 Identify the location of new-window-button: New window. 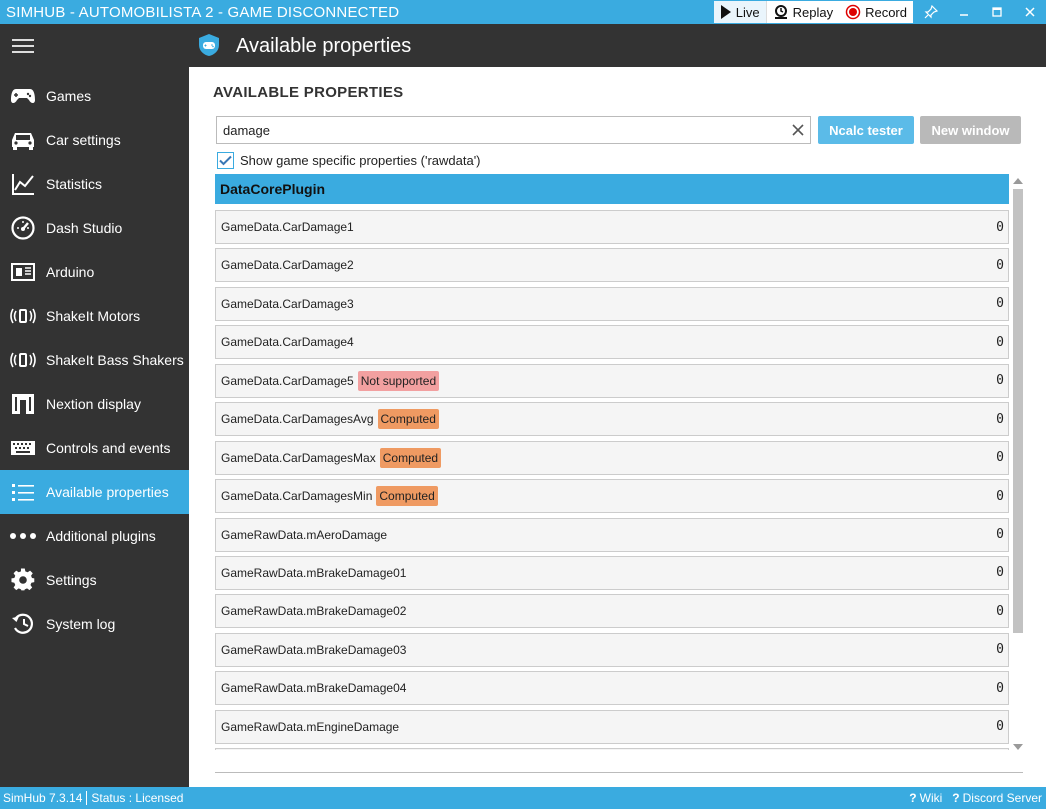
(970, 130).